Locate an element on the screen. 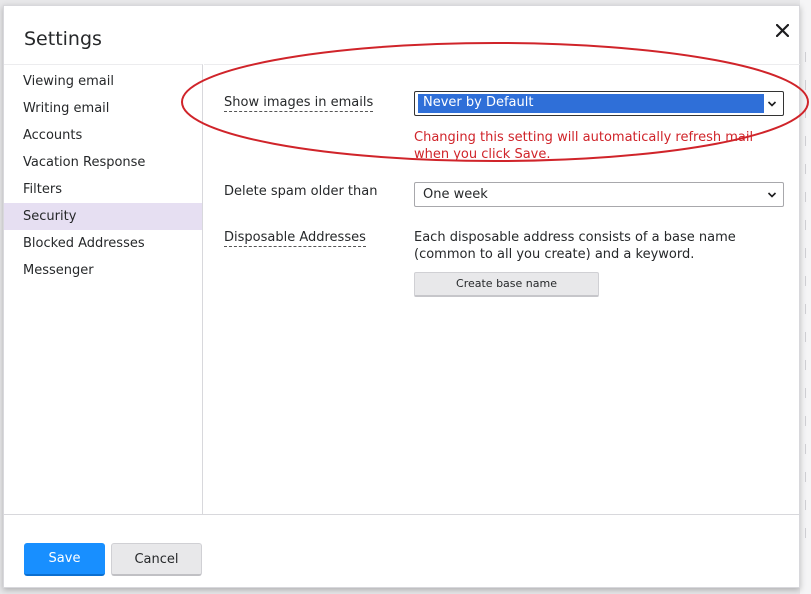 Image resolution: width=811 pixels, height=594 pixels. show-images-value: Never by Default is located at coordinates (478, 102).